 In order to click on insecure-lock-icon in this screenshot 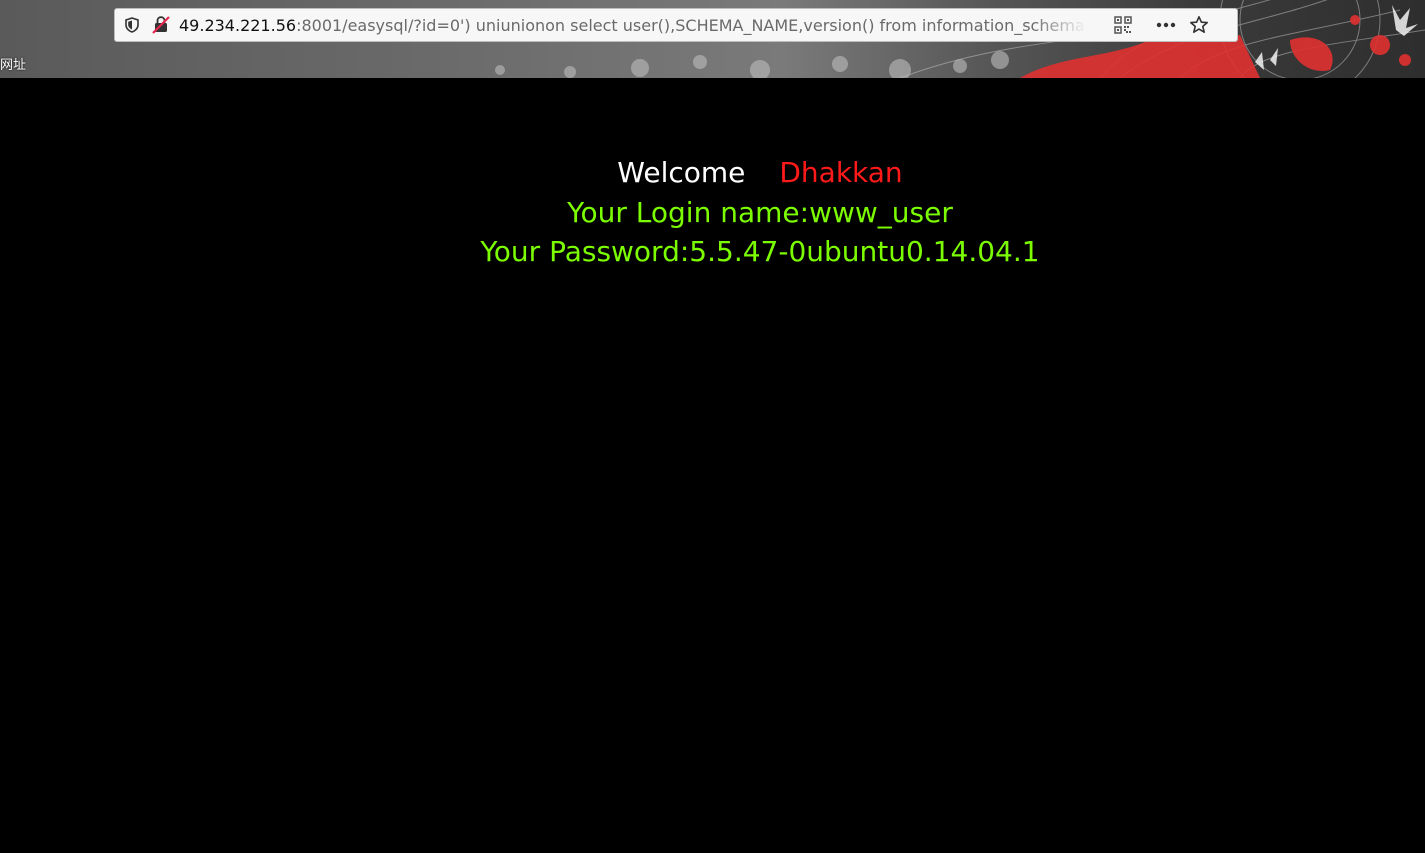, I will do `click(161, 25)`.